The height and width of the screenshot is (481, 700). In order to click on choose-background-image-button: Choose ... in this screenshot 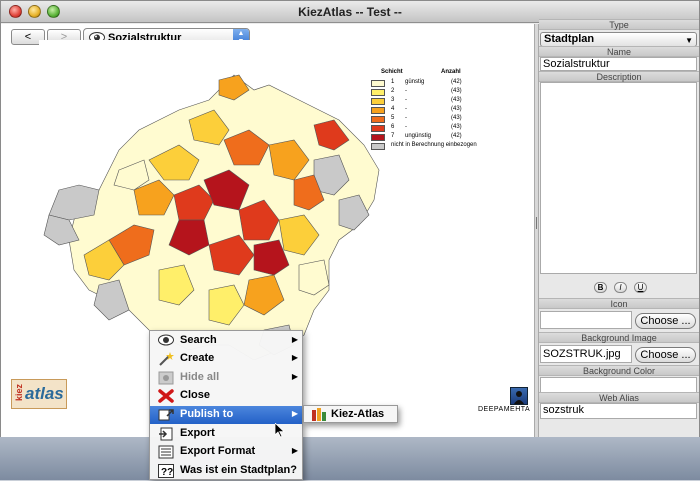, I will do `click(665, 355)`.